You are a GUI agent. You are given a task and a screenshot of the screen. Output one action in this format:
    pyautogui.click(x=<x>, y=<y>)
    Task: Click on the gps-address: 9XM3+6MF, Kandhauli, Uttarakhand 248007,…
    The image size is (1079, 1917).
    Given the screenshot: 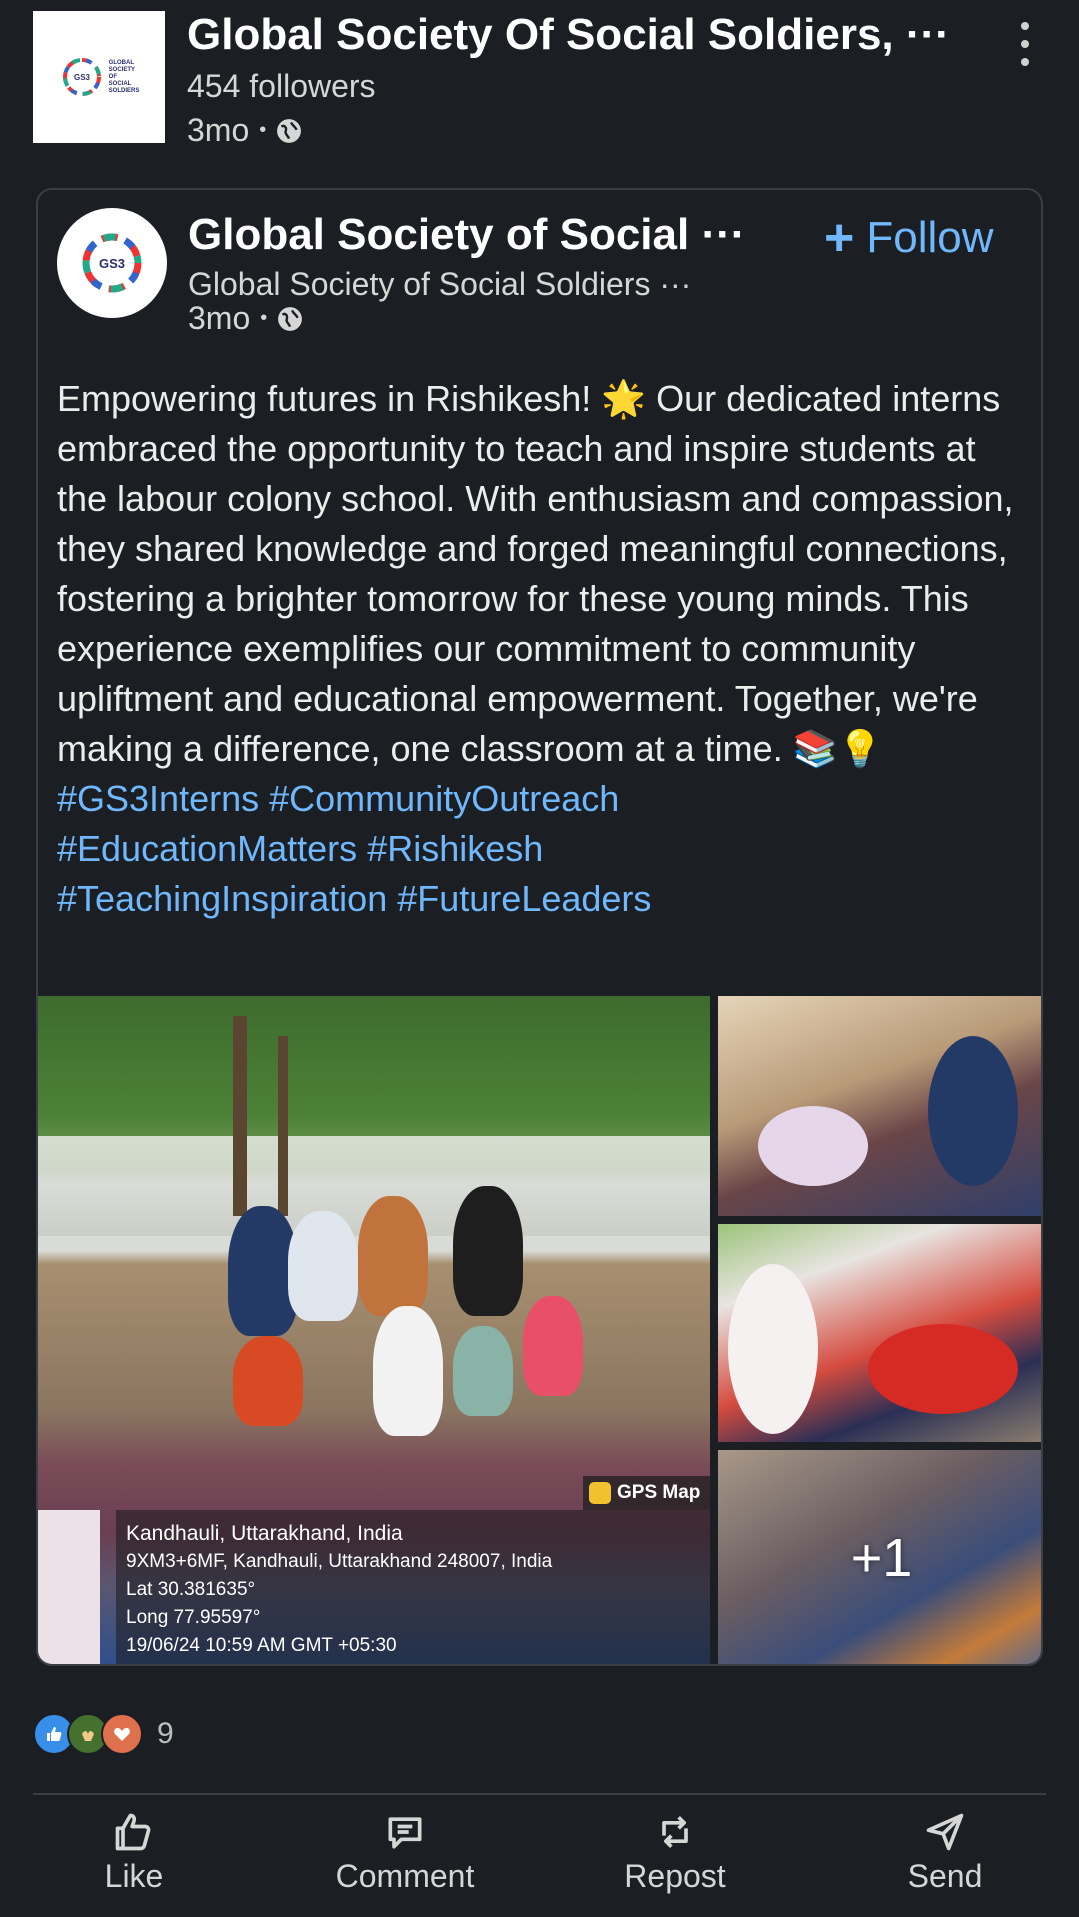 What is the action you would take?
    pyautogui.click(x=339, y=1561)
    